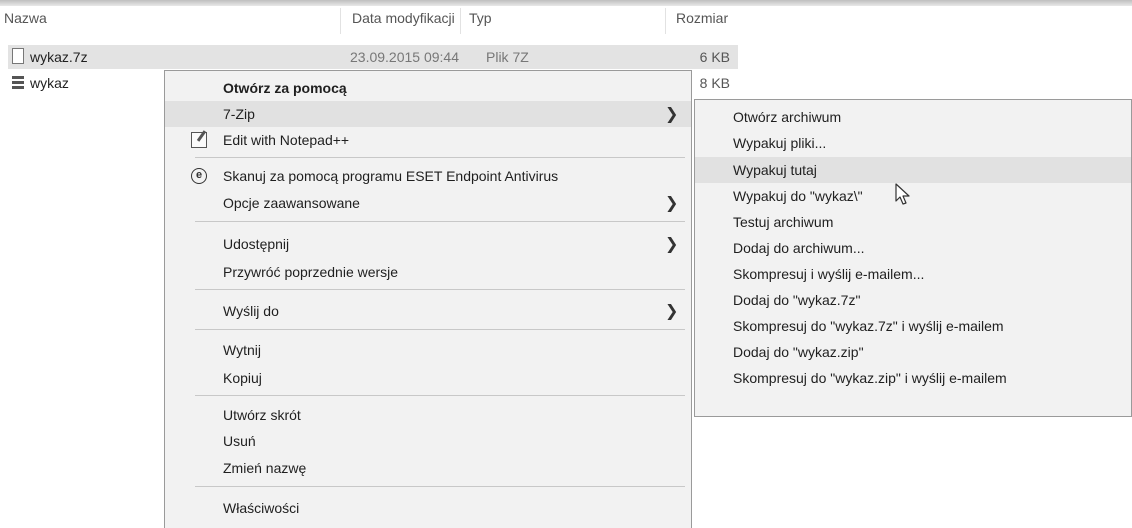 This screenshot has height=528, width=1132. I want to click on menu-item-open-with: Otwórz za pomocą, so click(428, 88).